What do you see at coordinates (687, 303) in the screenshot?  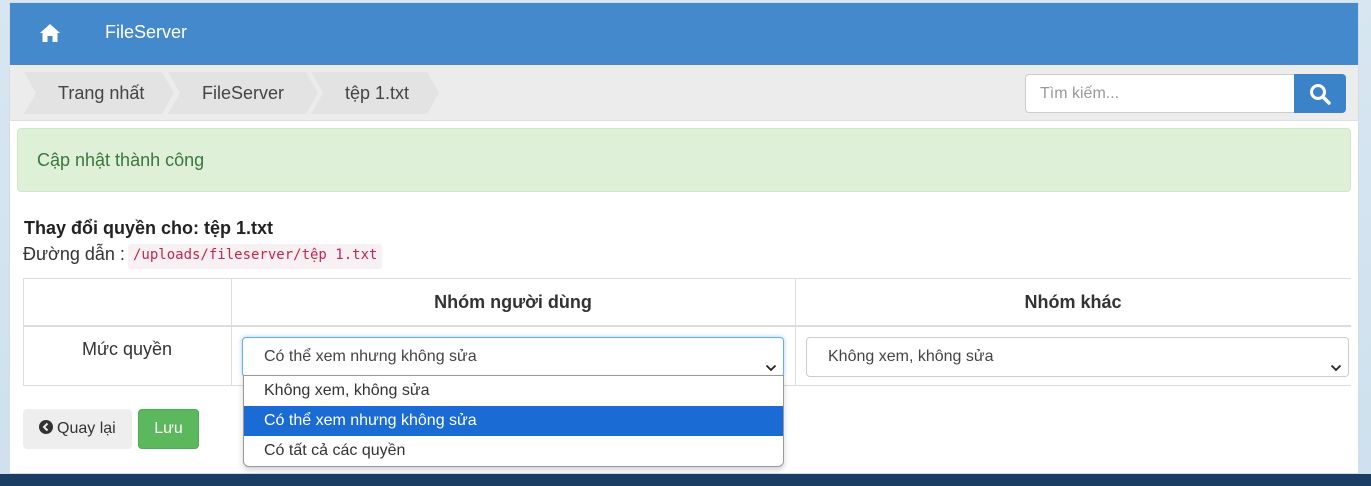 I see `table-header-row: Nhóm người dùng Nhóm khác` at bounding box center [687, 303].